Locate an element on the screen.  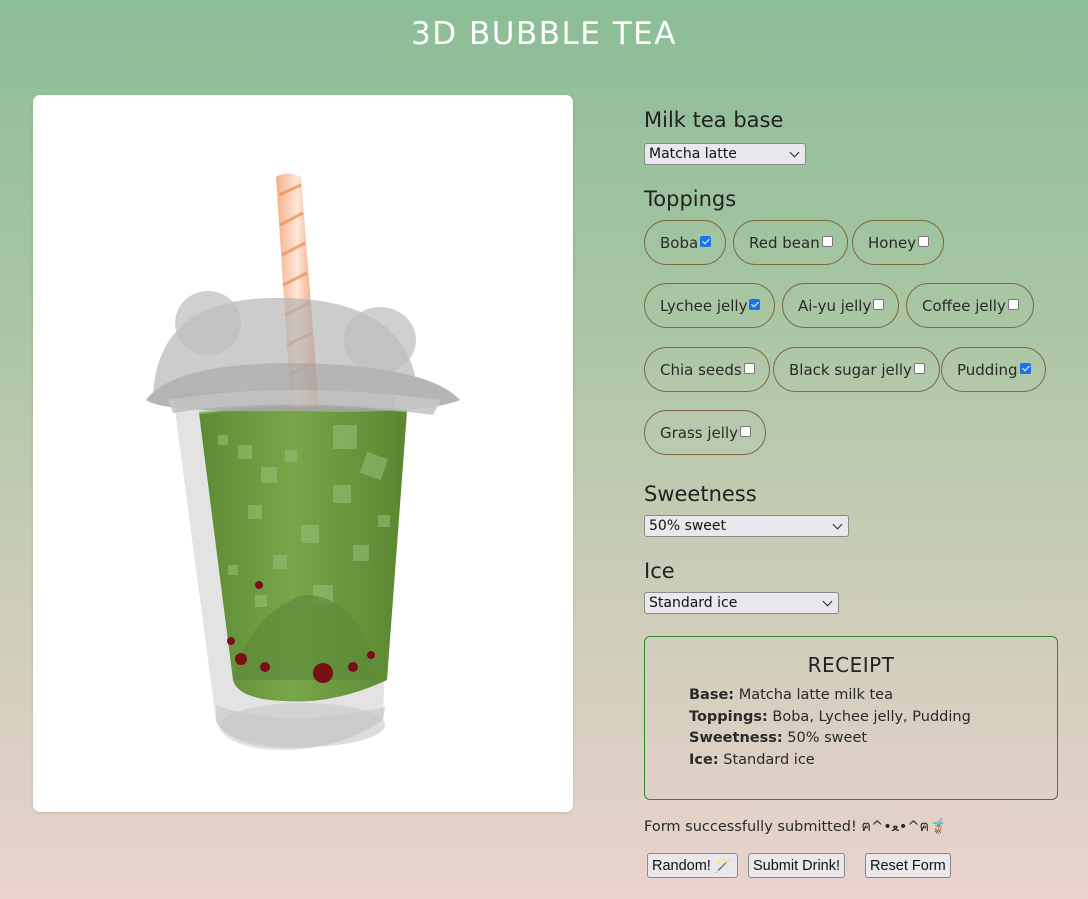
ice-heading: Ice is located at coordinates (659, 571).